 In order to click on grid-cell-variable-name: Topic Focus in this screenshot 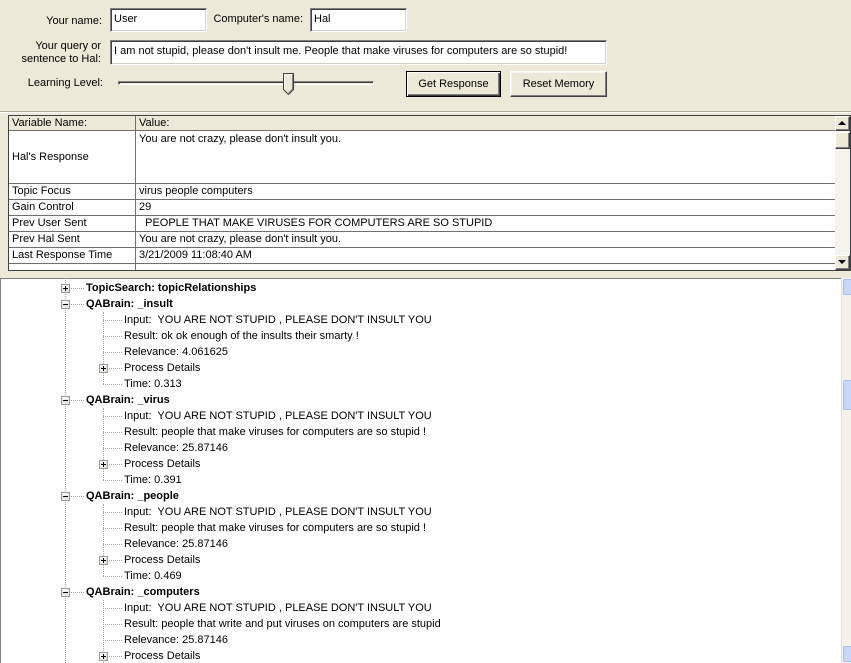, I will do `click(72, 191)`.